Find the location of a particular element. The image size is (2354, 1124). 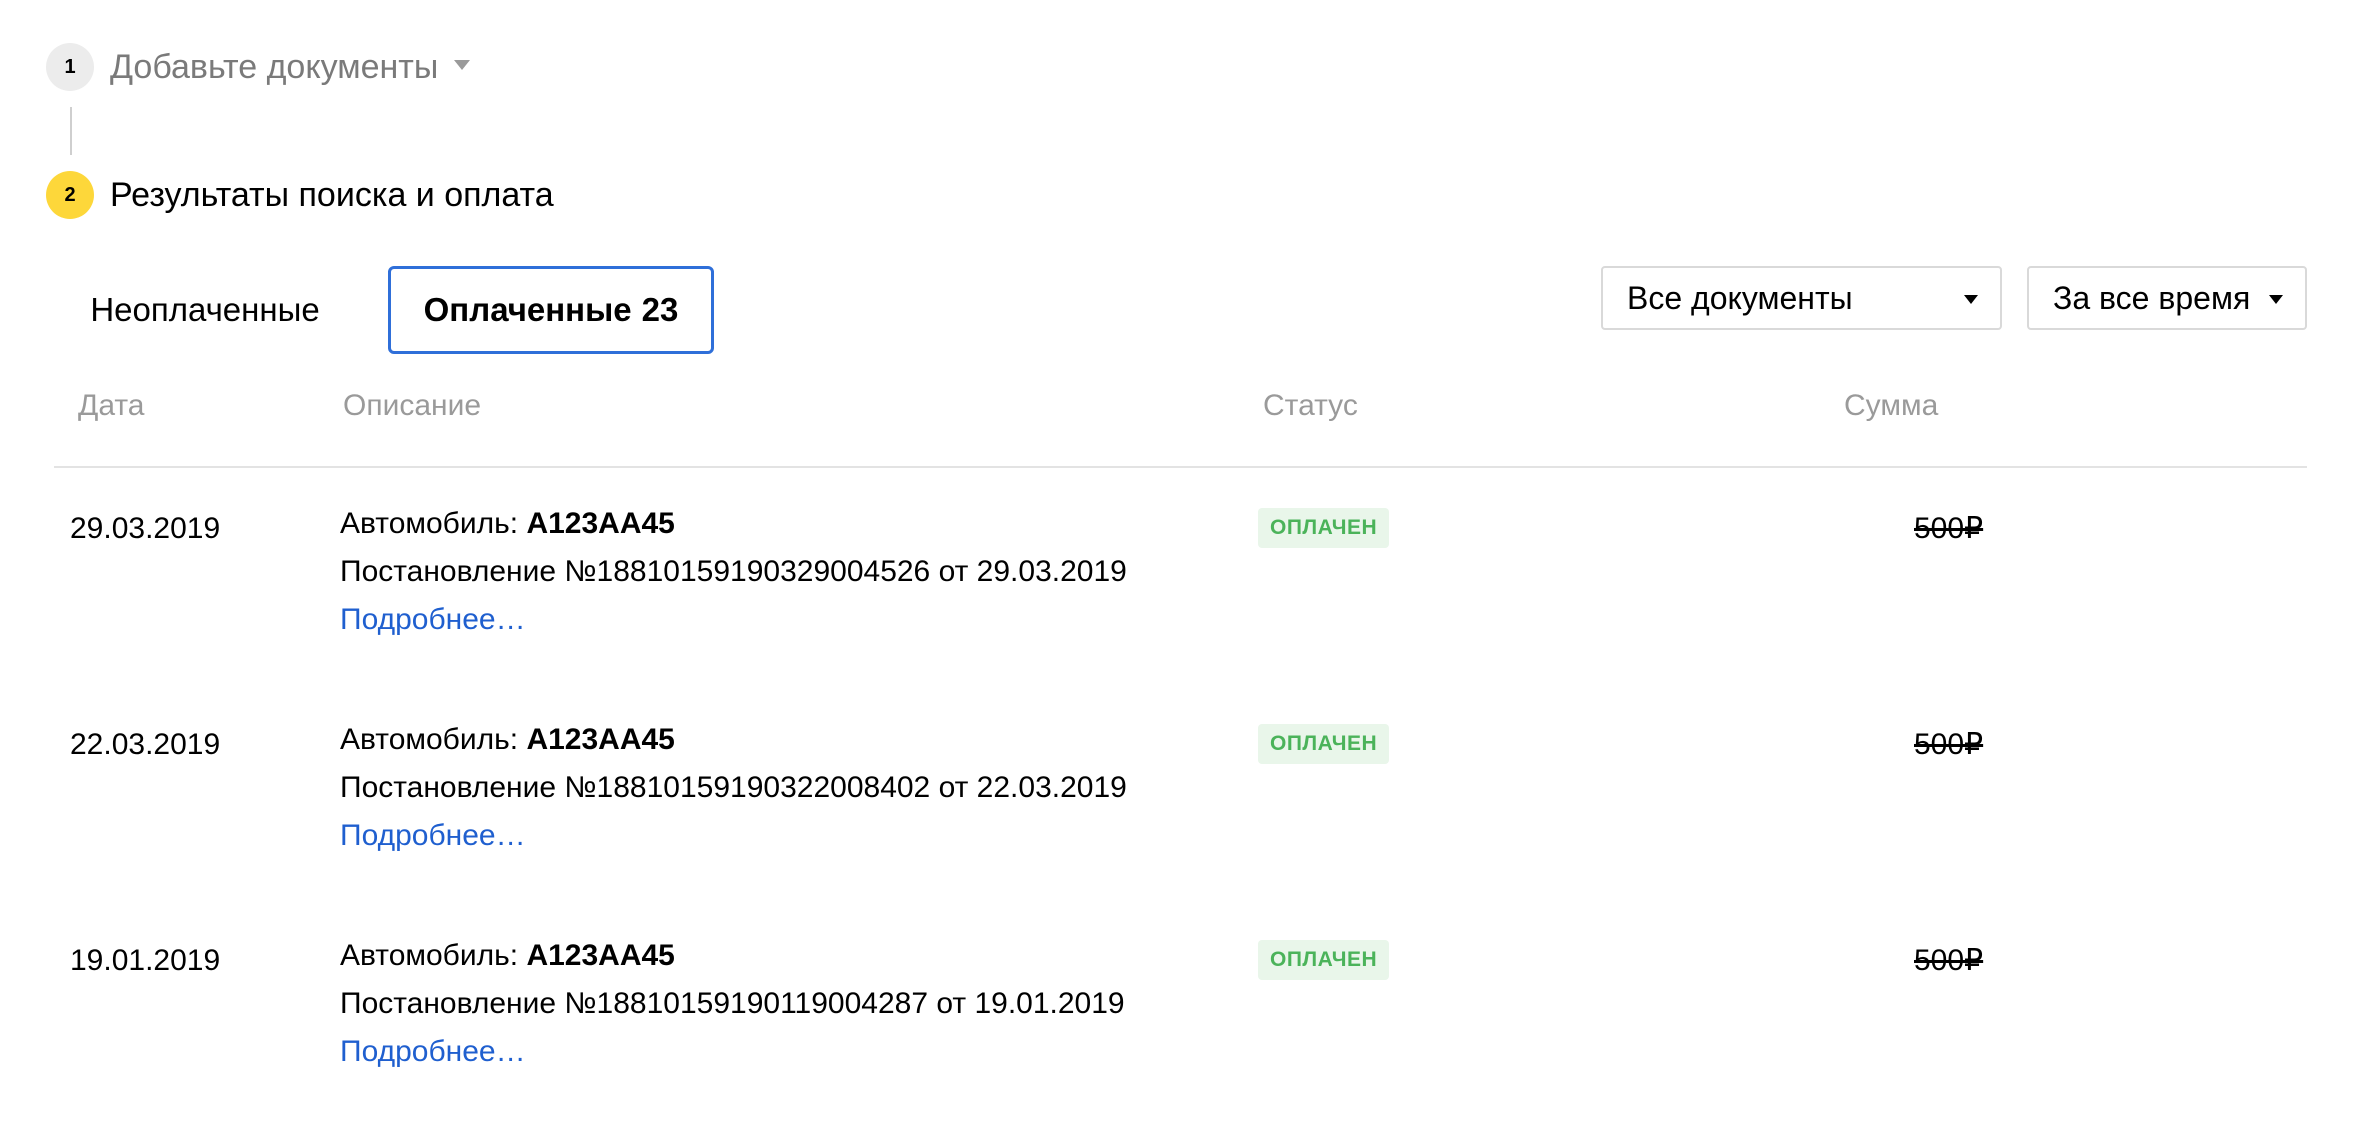

step-2-label: Результаты поиска и оплата is located at coordinates (332, 195).